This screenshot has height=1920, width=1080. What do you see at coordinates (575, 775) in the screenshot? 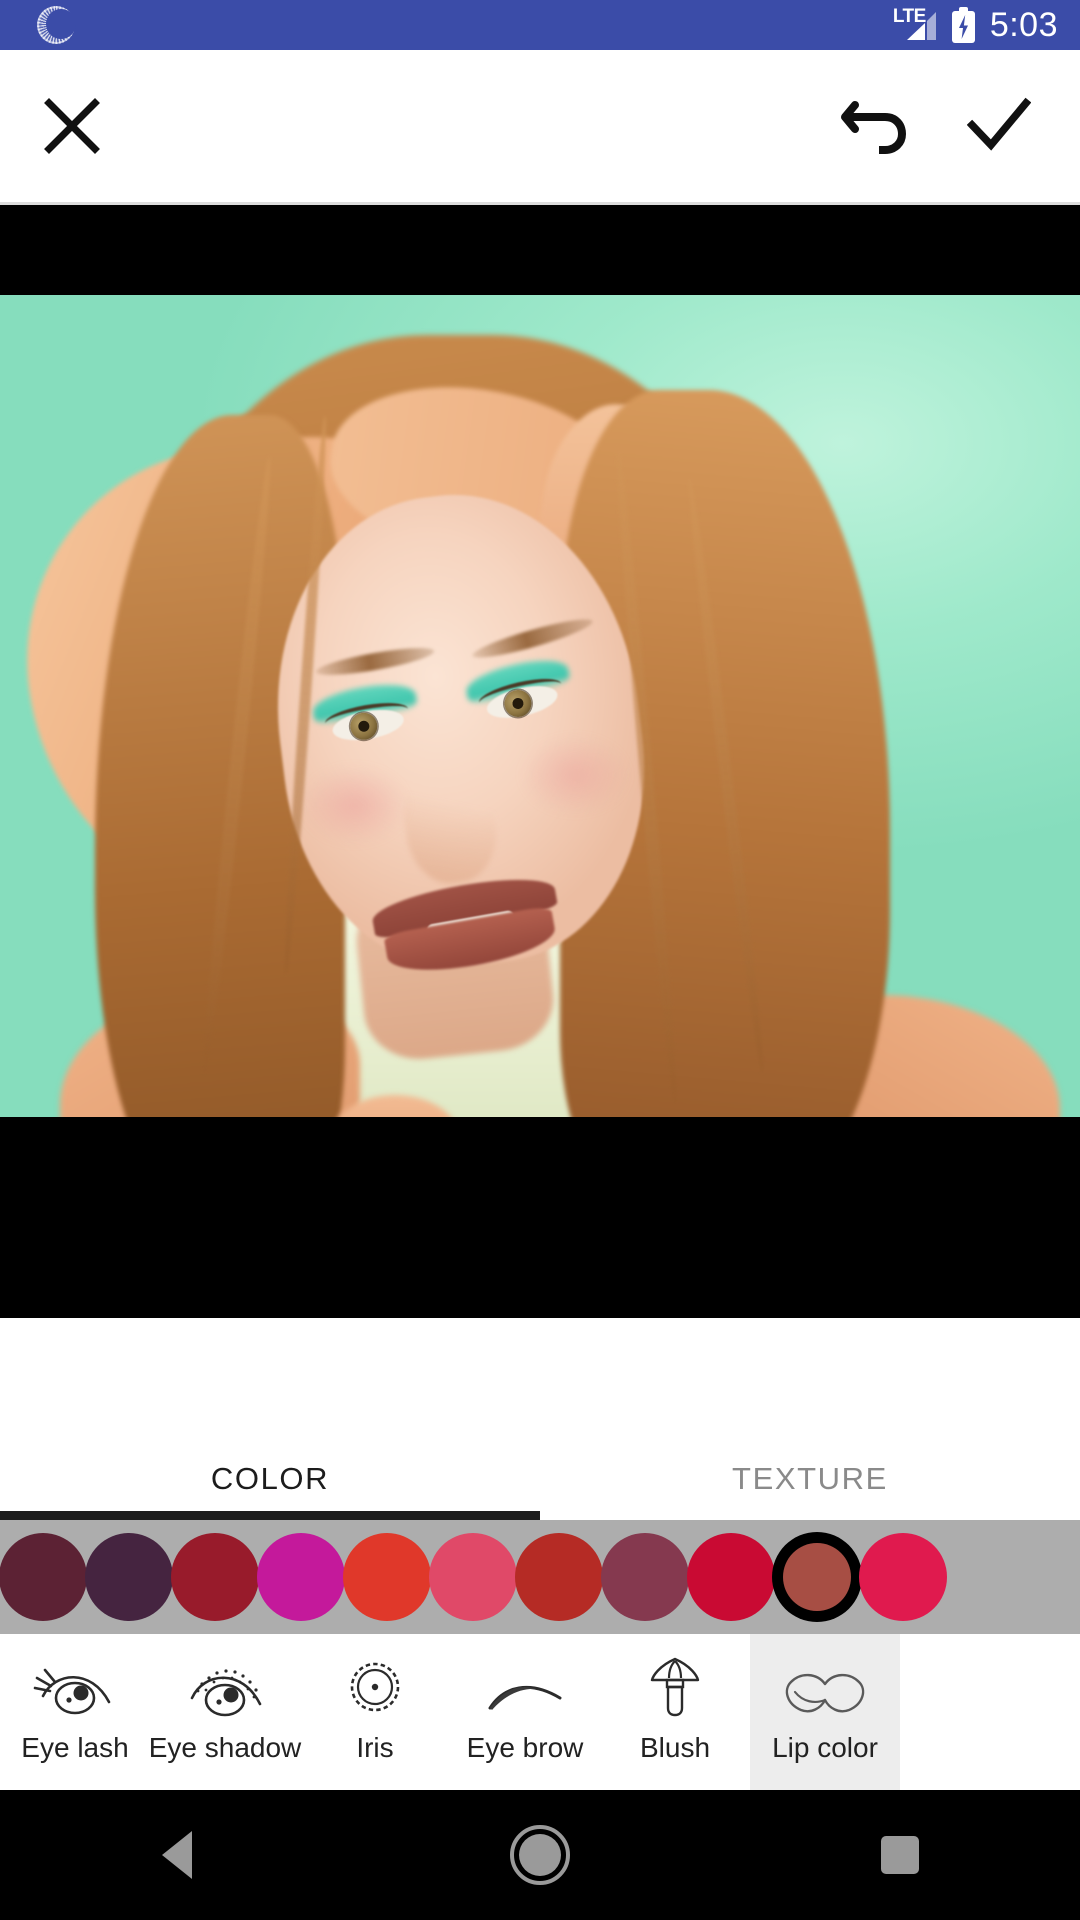
I see `photo-blush-right` at bounding box center [575, 775].